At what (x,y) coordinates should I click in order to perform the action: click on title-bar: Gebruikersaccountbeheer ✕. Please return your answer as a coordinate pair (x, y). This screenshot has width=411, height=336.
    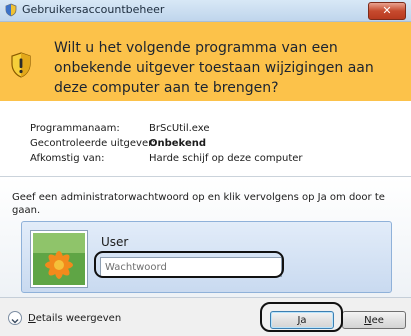
    Looking at the image, I should click on (205, 11).